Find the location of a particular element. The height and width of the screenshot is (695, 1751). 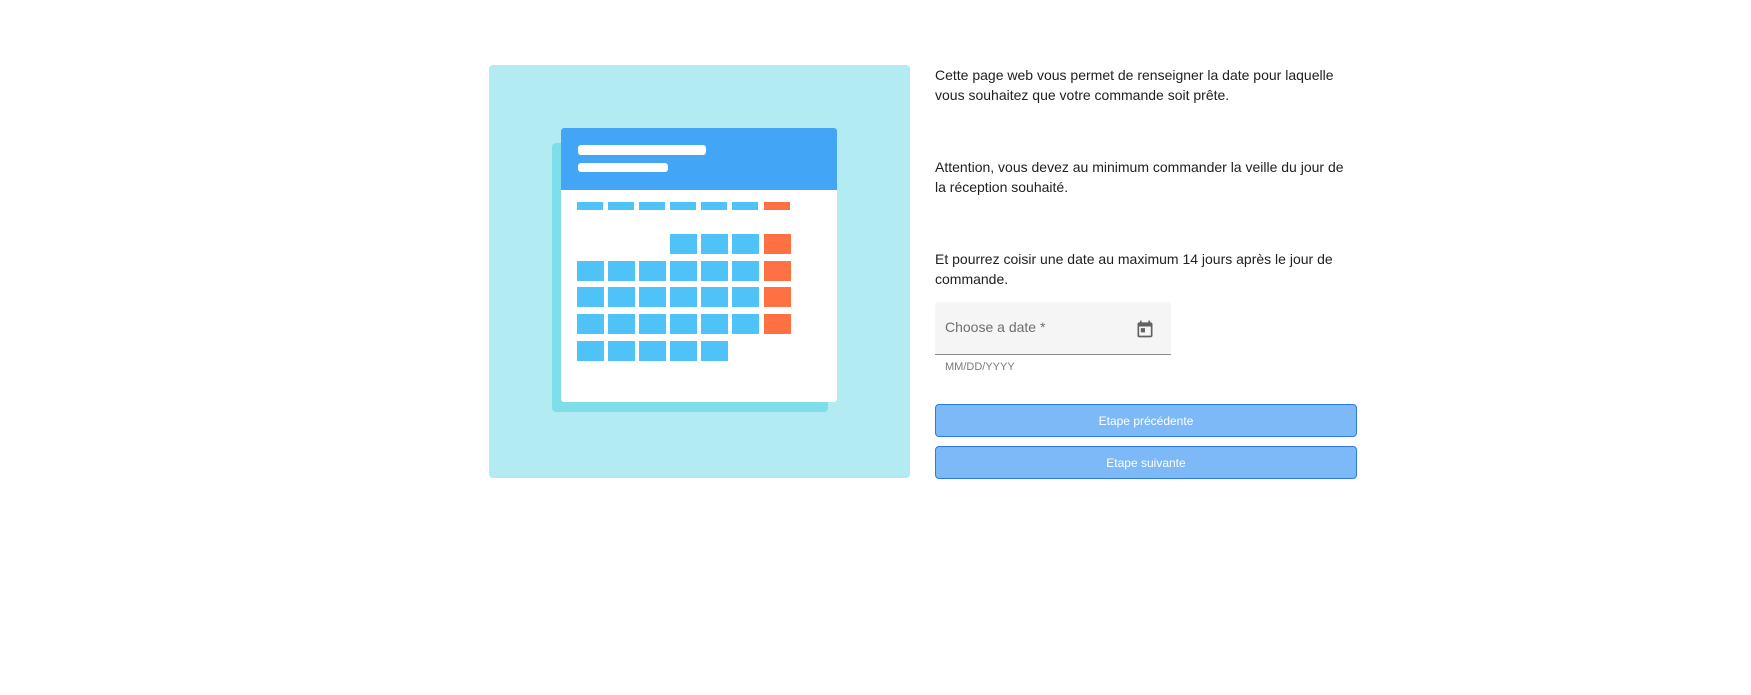

date-input: Choose a date * is located at coordinates (1053, 328).